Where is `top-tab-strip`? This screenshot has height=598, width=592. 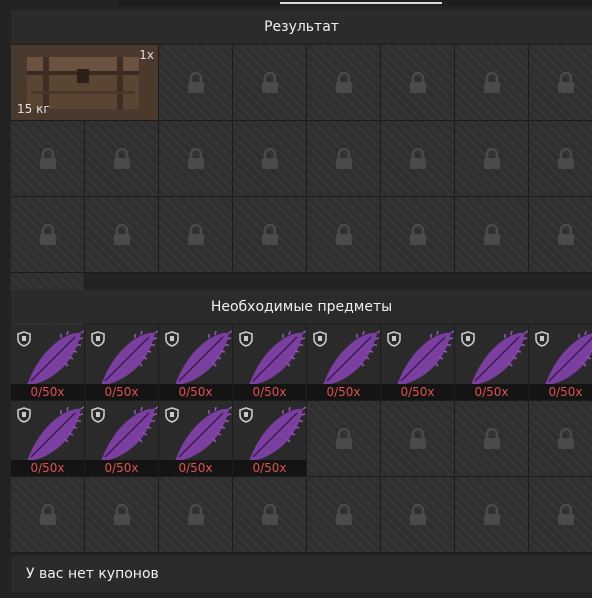 top-tab-strip is located at coordinates (355, 3).